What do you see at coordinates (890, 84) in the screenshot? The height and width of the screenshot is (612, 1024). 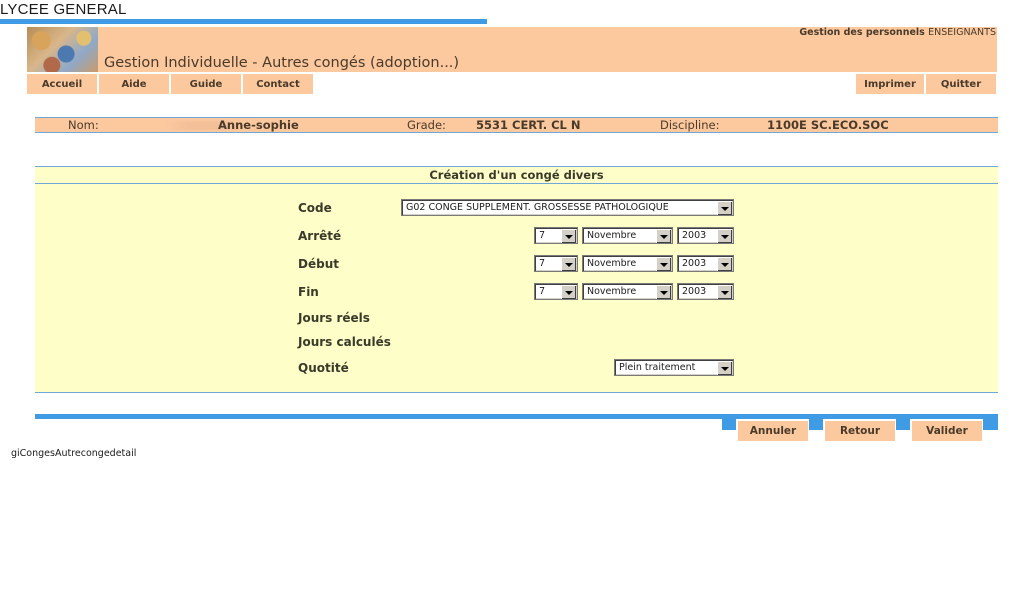 I see `nav-imprimer-button: Imprimer` at bounding box center [890, 84].